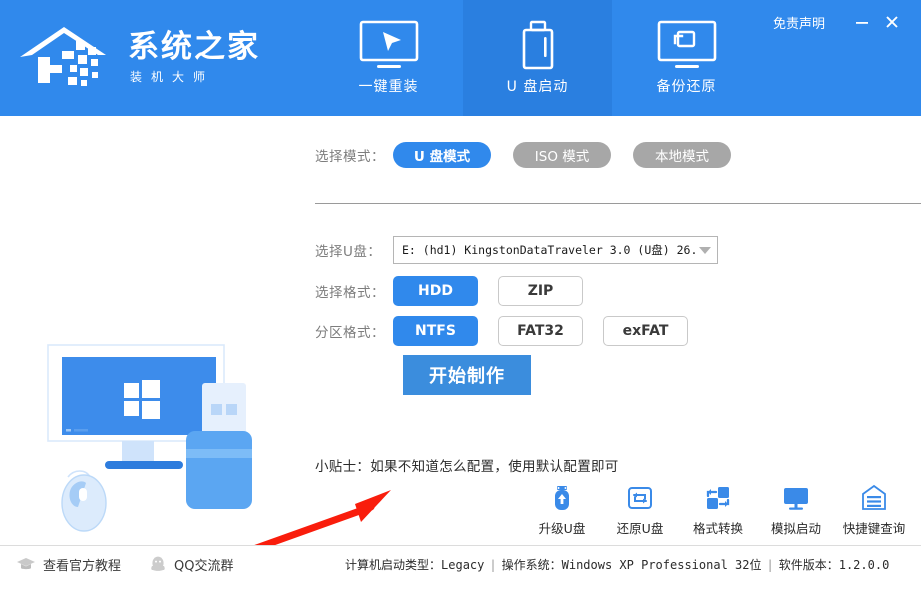 The width and height of the screenshot is (921, 606). I want to click on hotkey-lookup-icon, so click(874, 498).